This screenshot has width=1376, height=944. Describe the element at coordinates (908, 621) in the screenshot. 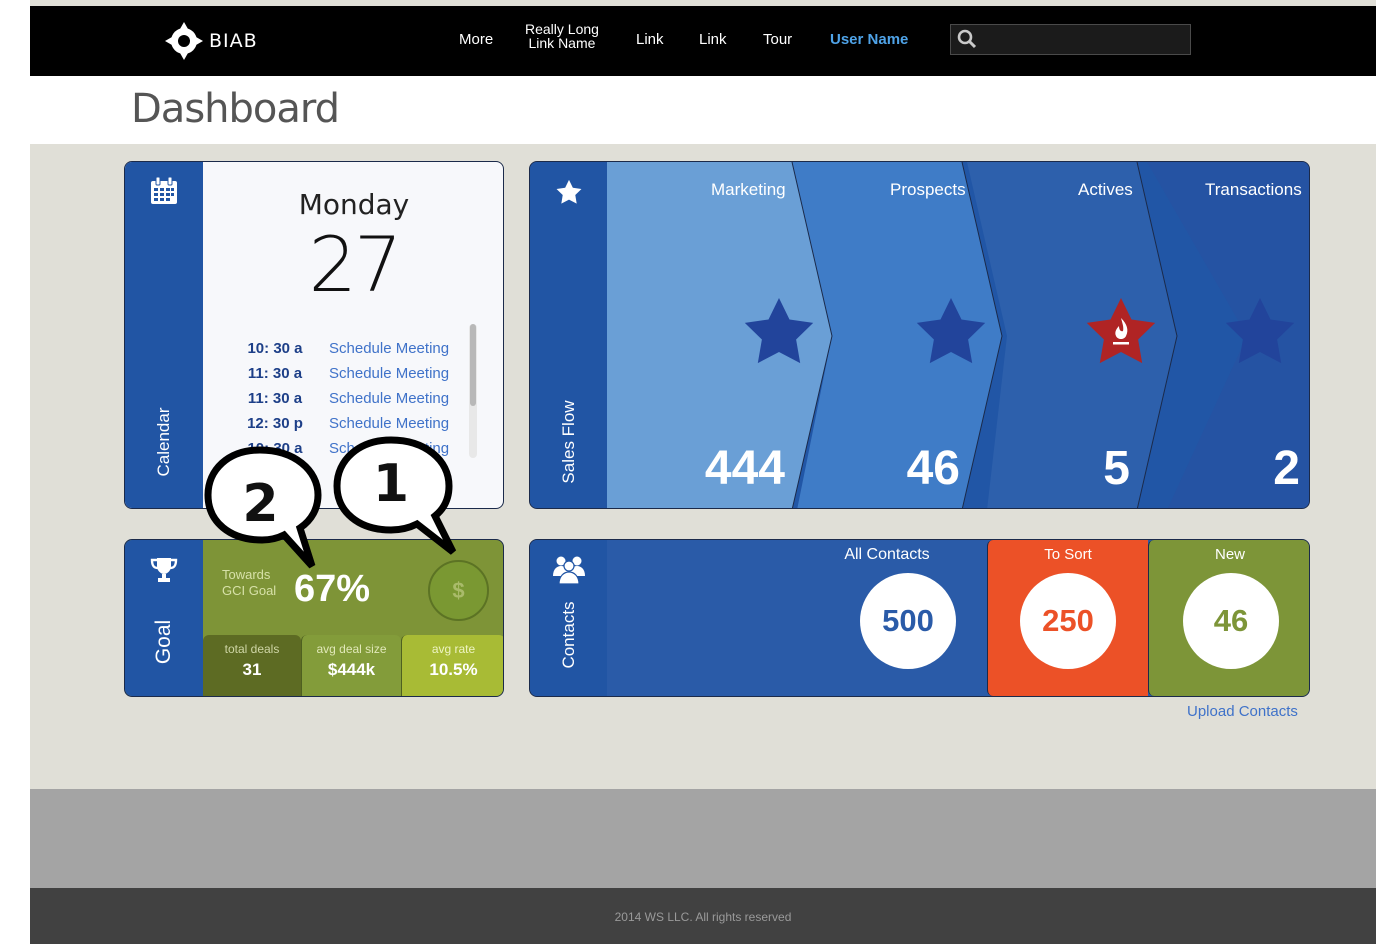

I see `segment-count-circle: 500` at that location.